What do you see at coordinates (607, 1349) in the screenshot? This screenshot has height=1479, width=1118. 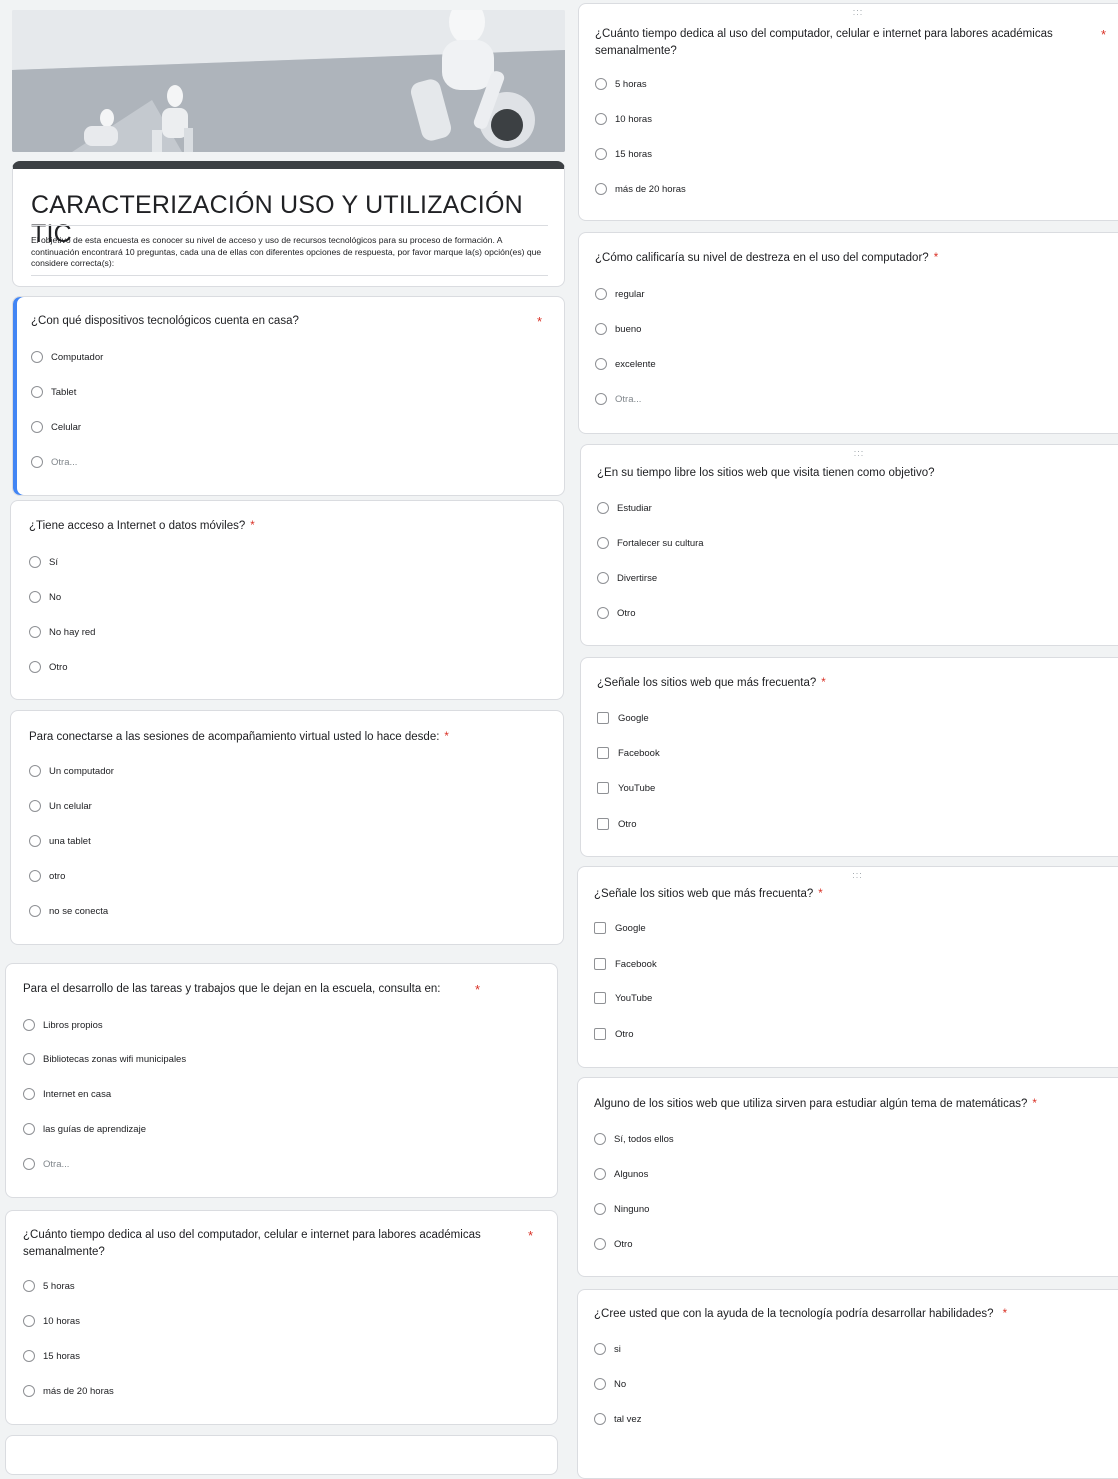 I see `option-si: si` at bounding box center [607, 1349].